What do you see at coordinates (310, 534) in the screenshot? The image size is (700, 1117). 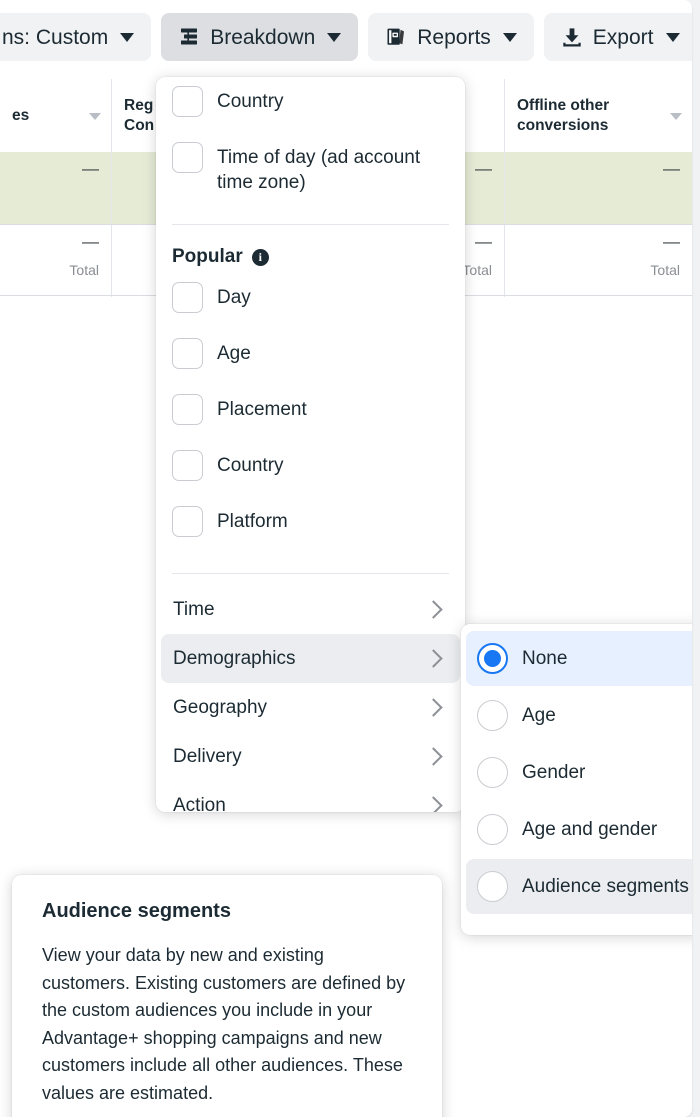 I see `breakdown-option-platform: Platform` at bounding box center [310, 534].